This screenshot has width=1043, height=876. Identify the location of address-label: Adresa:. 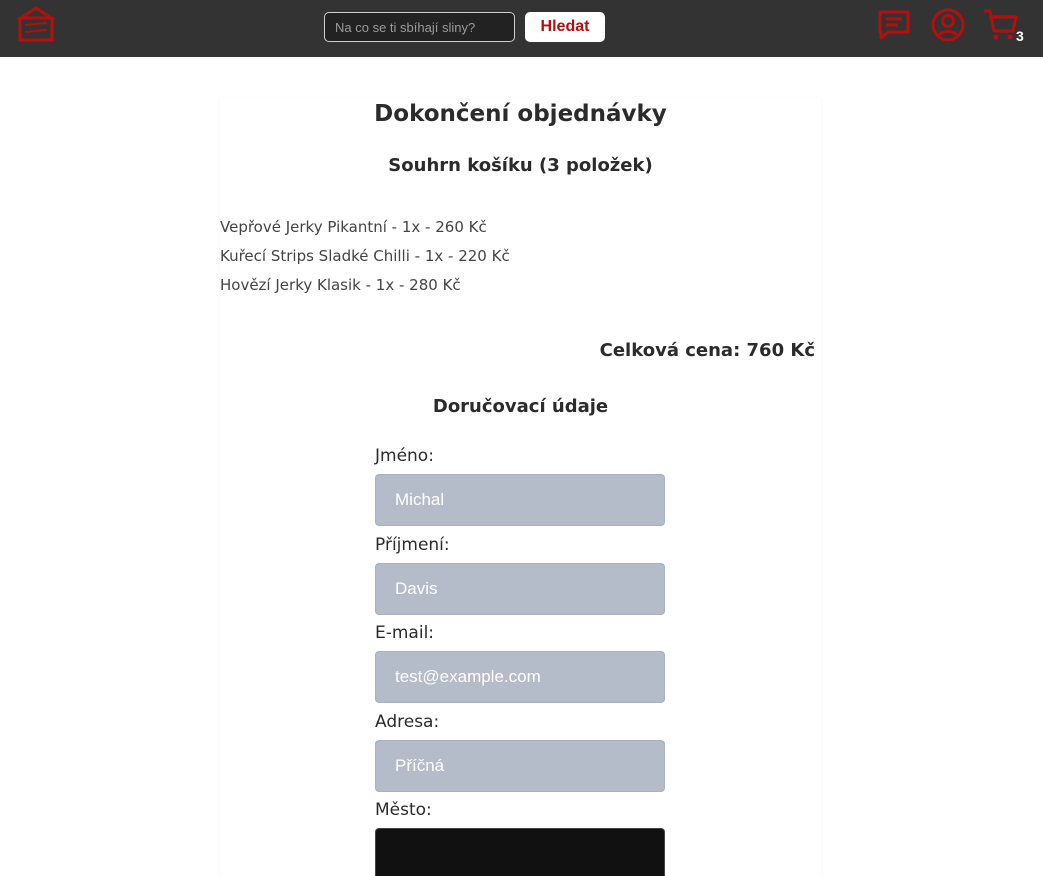
(407, 722).